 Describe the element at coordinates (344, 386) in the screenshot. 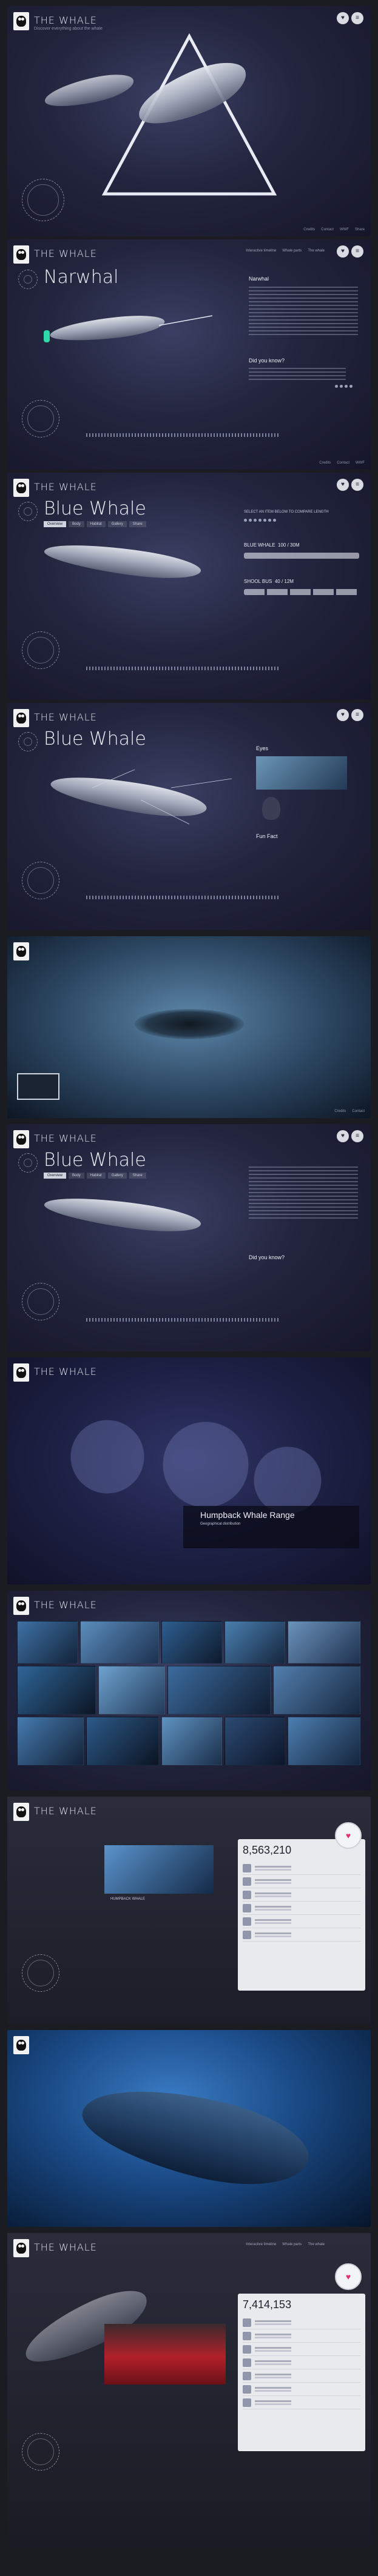

I see `share-dots` at that location.